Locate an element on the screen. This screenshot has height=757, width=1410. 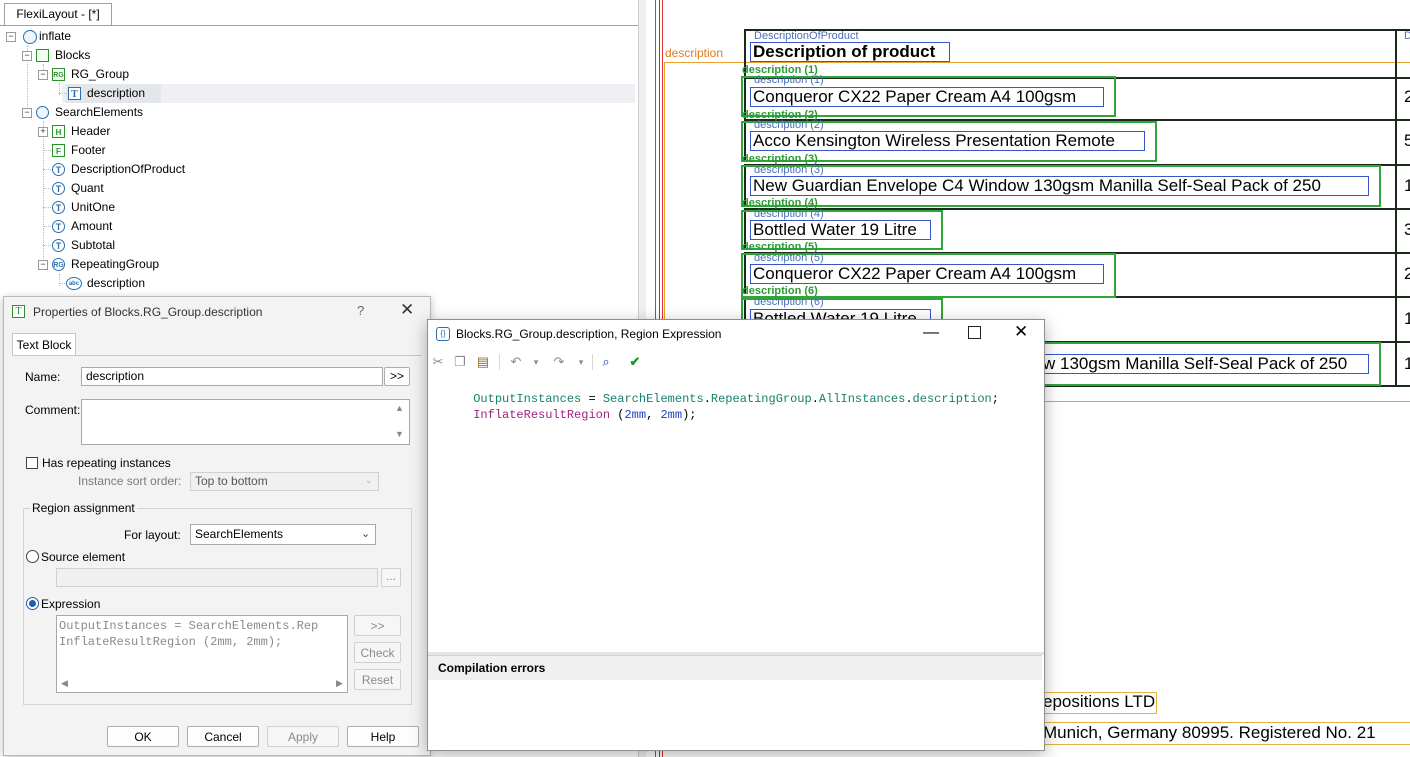
tree-node-label: RepeatingGroup is located at coordinates (115, 264).